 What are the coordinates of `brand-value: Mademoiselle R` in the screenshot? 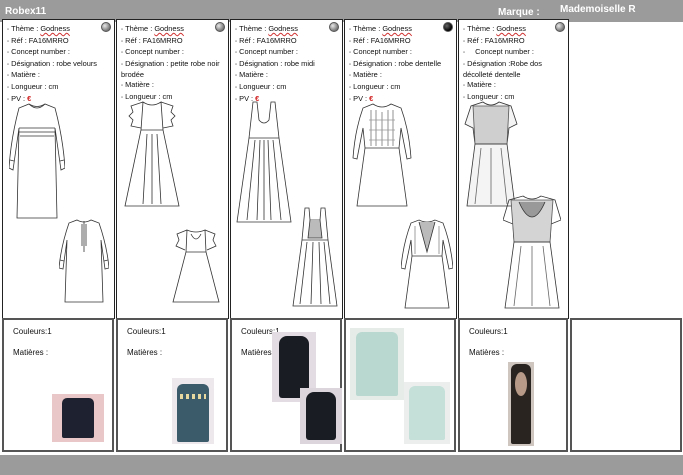 It's located at (598, 9).